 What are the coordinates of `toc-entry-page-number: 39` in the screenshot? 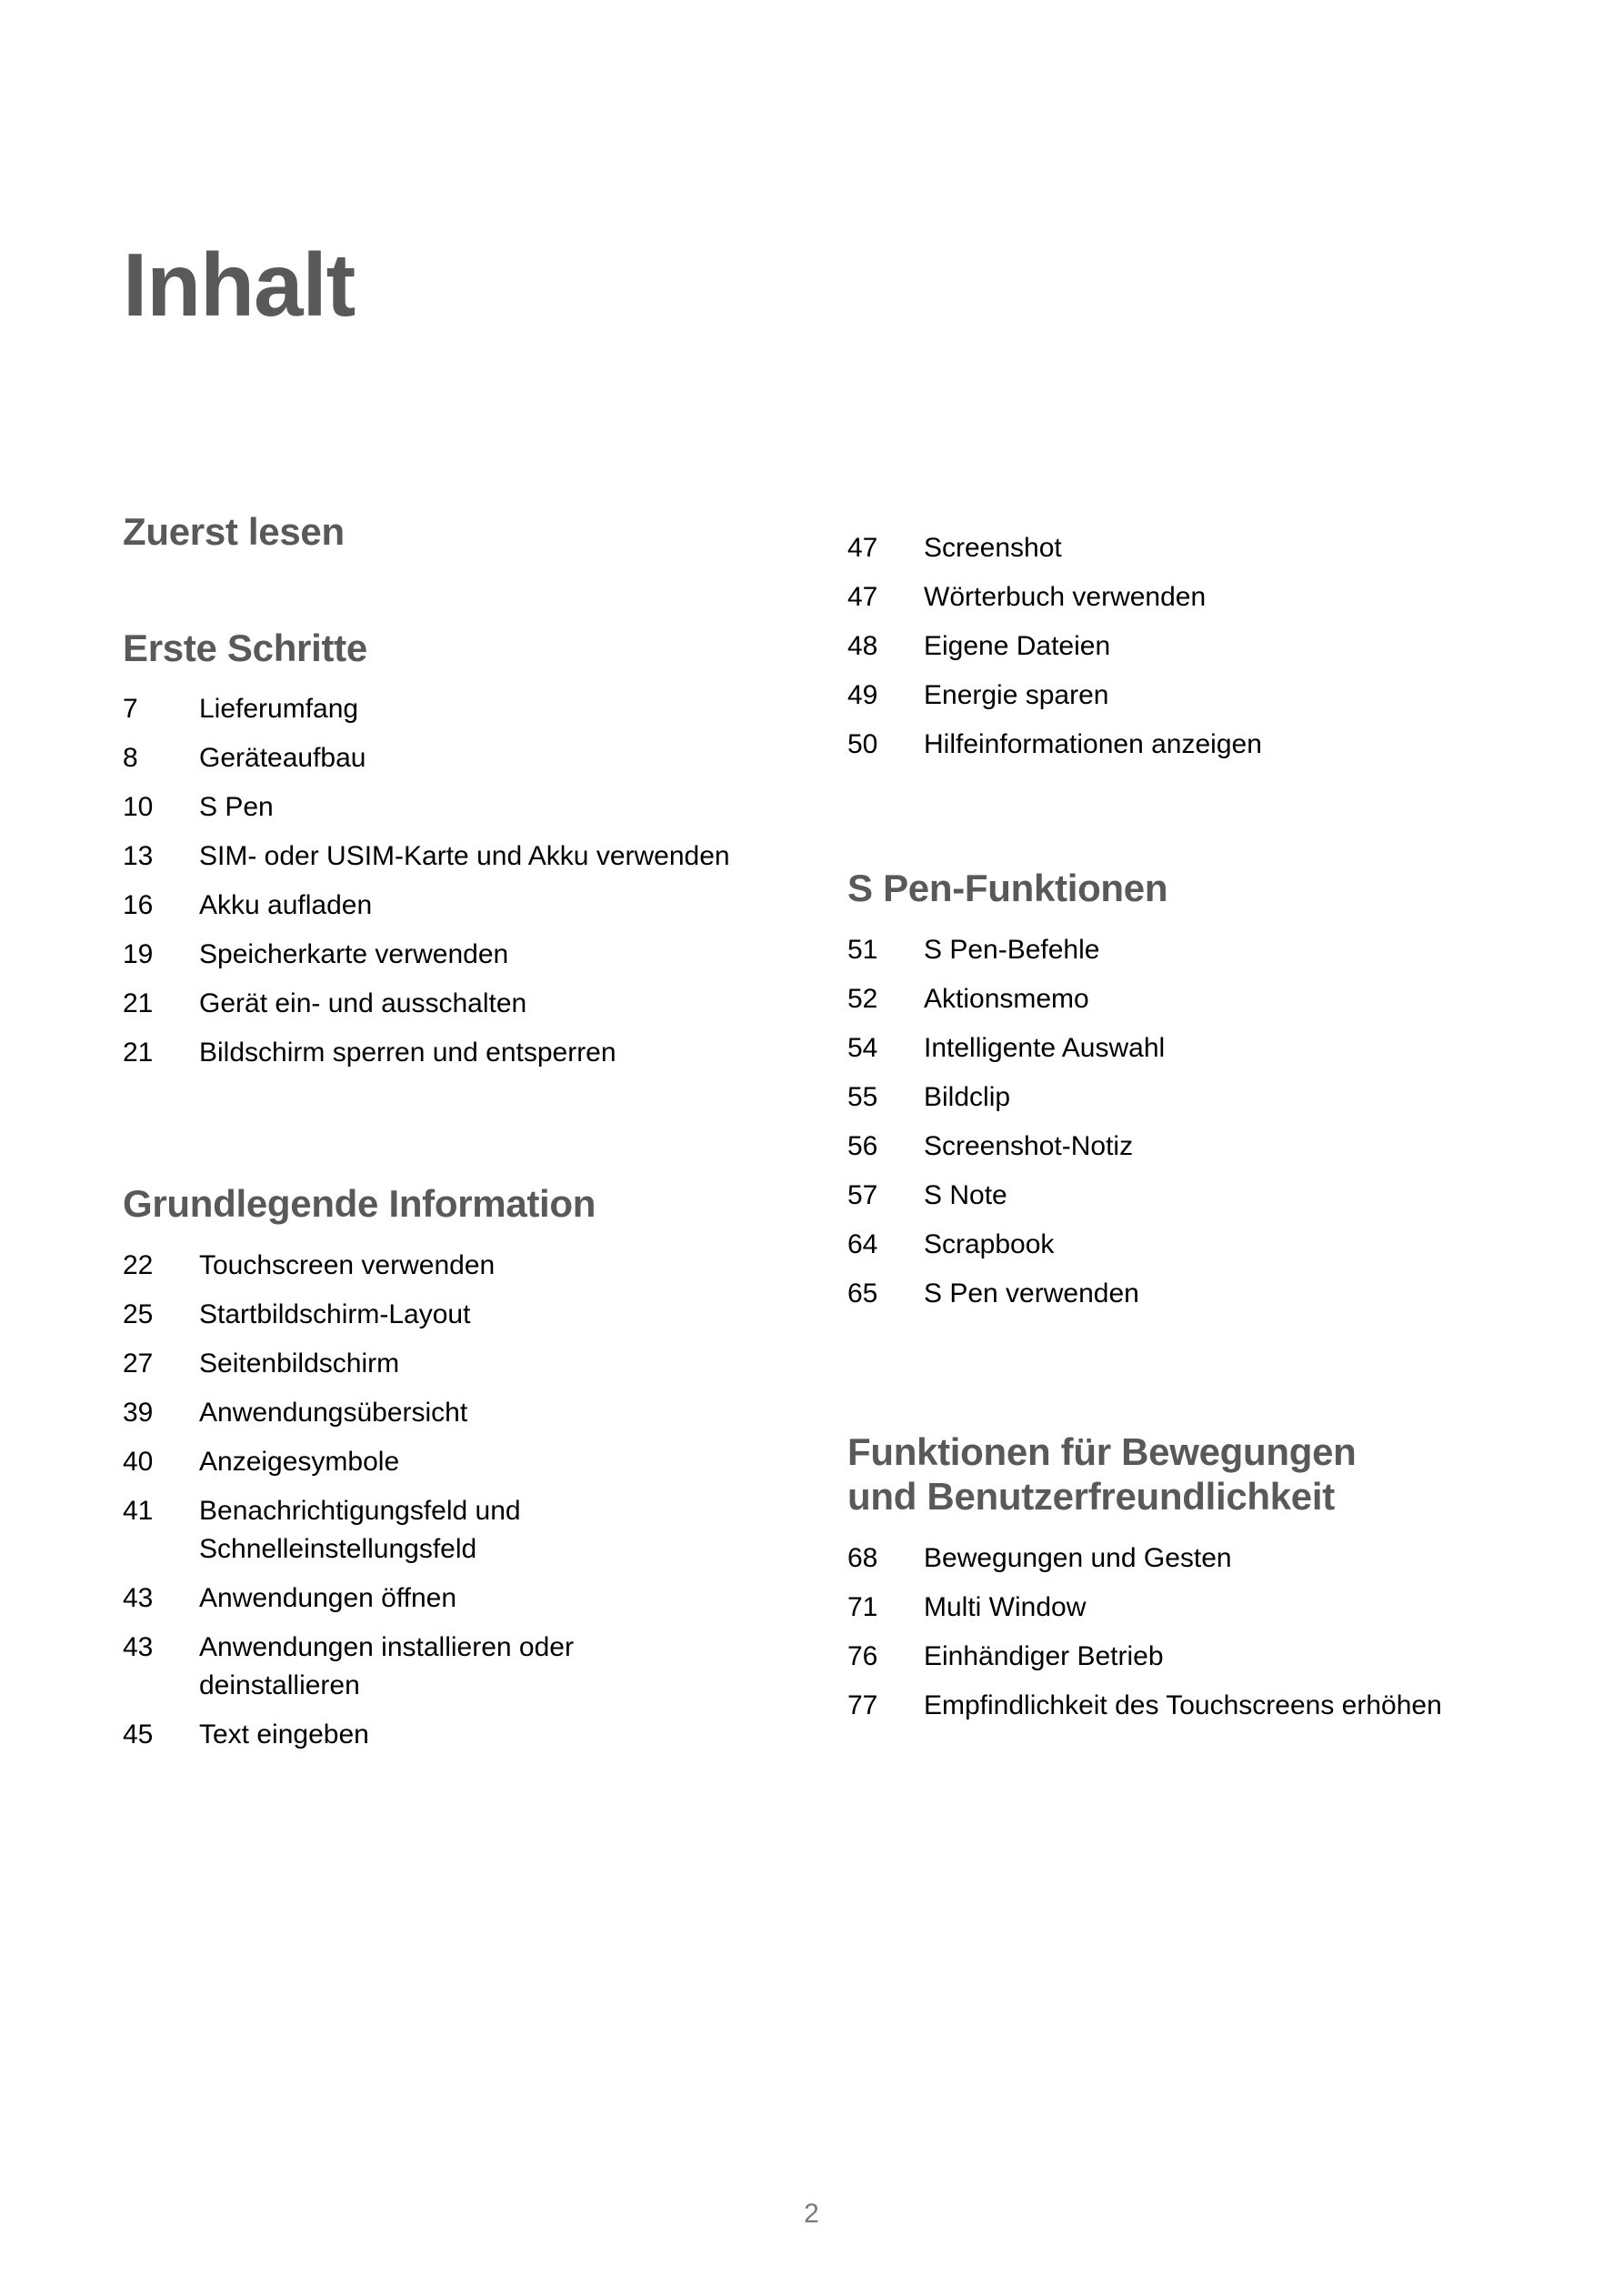 It's located at (138, 1412).